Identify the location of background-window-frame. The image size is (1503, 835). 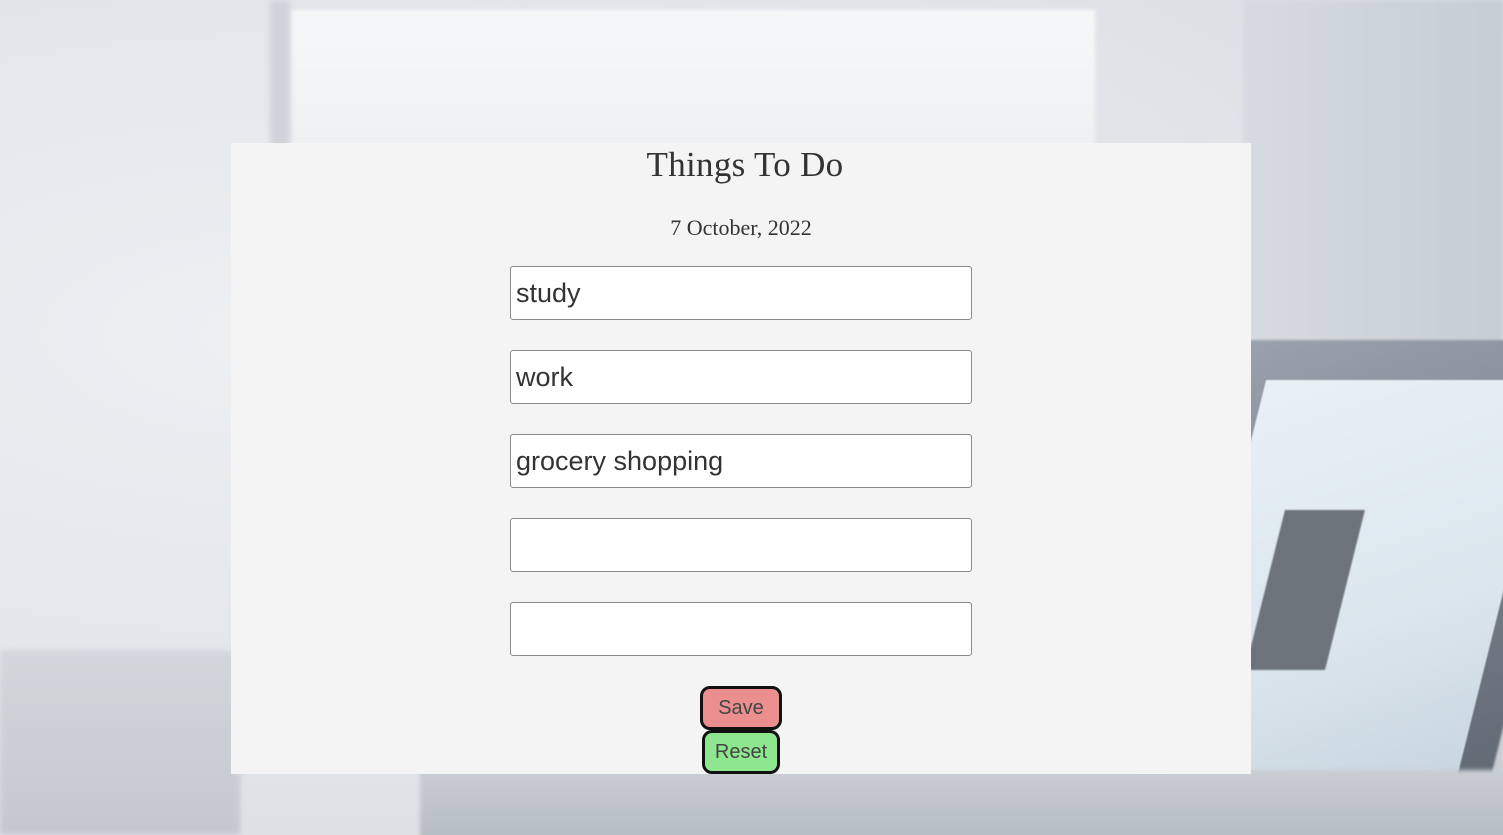
(280, 75).